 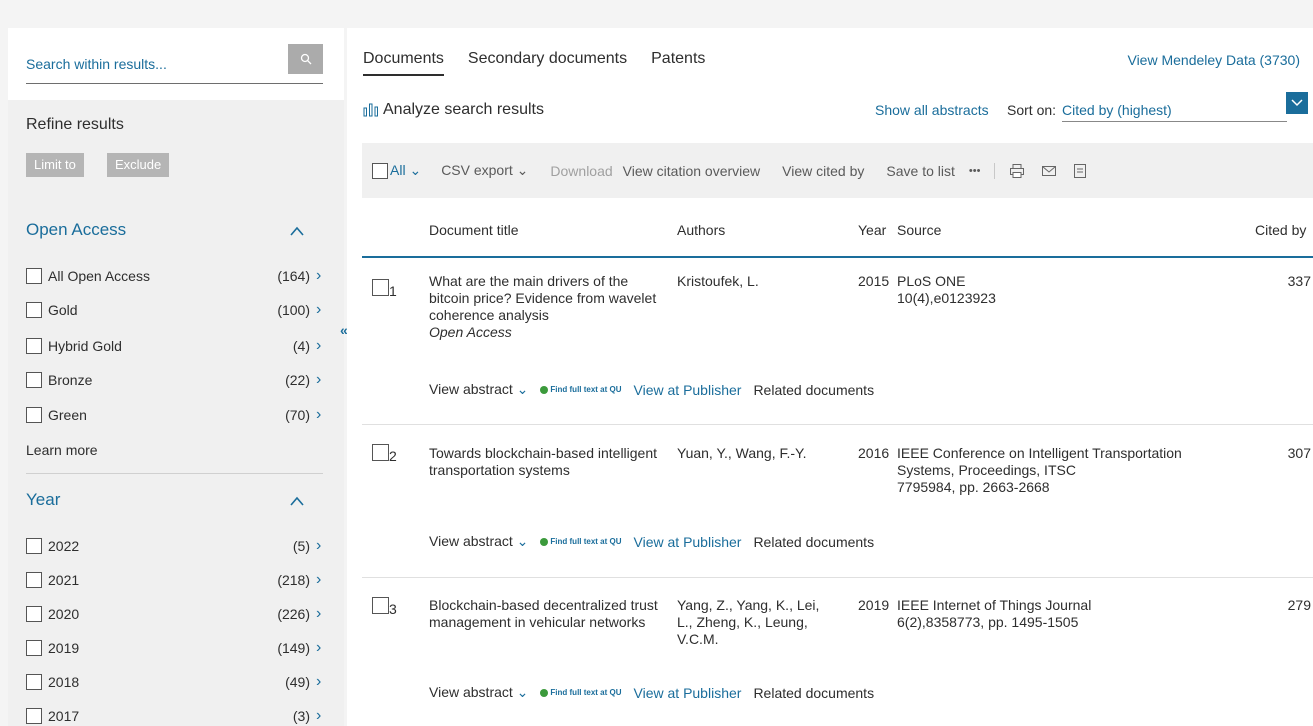 I want to click on tab-documents: Documents, so click(x=403, y=63).